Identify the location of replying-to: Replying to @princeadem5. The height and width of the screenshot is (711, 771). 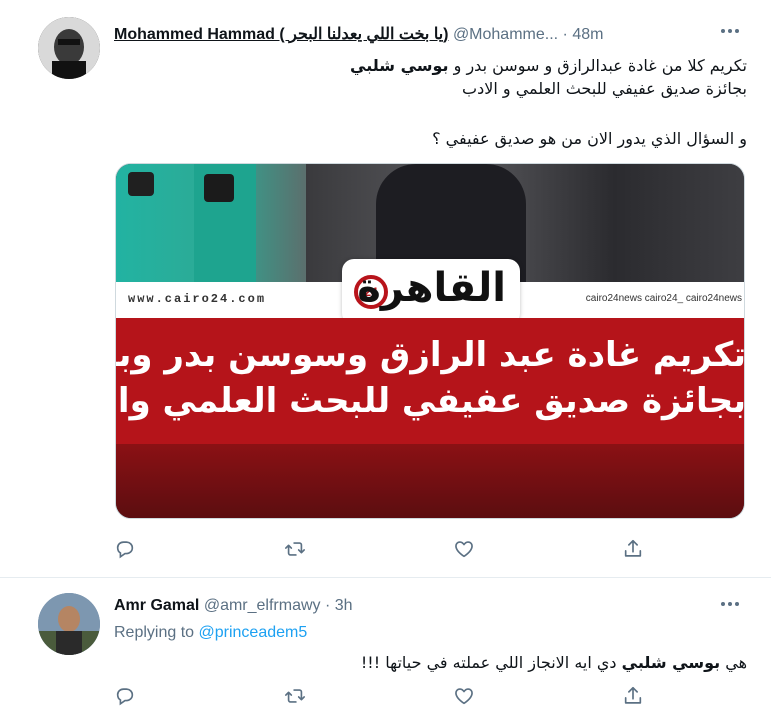
(210, 633).